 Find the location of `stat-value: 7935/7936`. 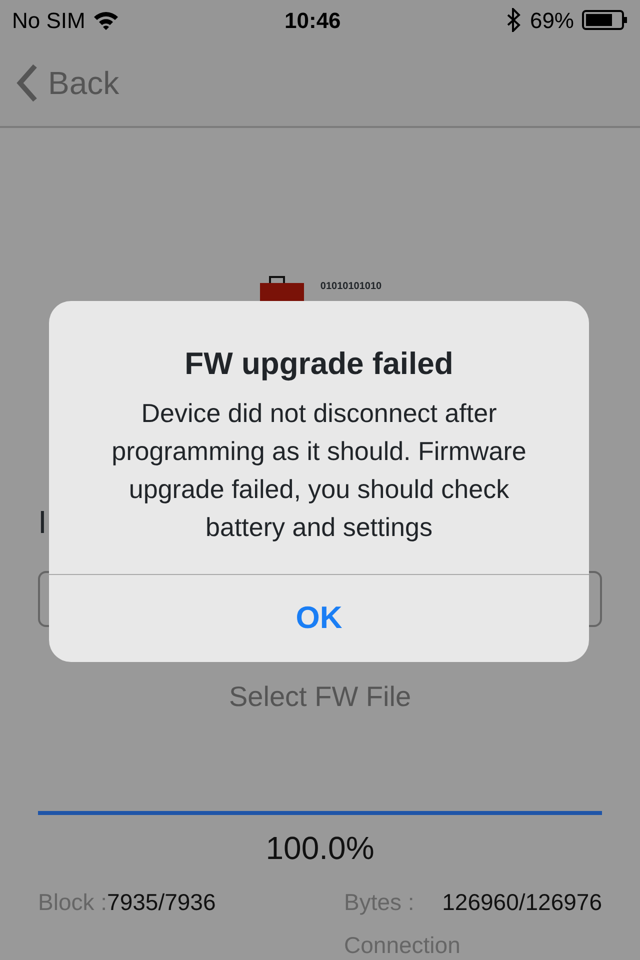

stat-value: 7935/7936 is located at coordinates (161, 902).